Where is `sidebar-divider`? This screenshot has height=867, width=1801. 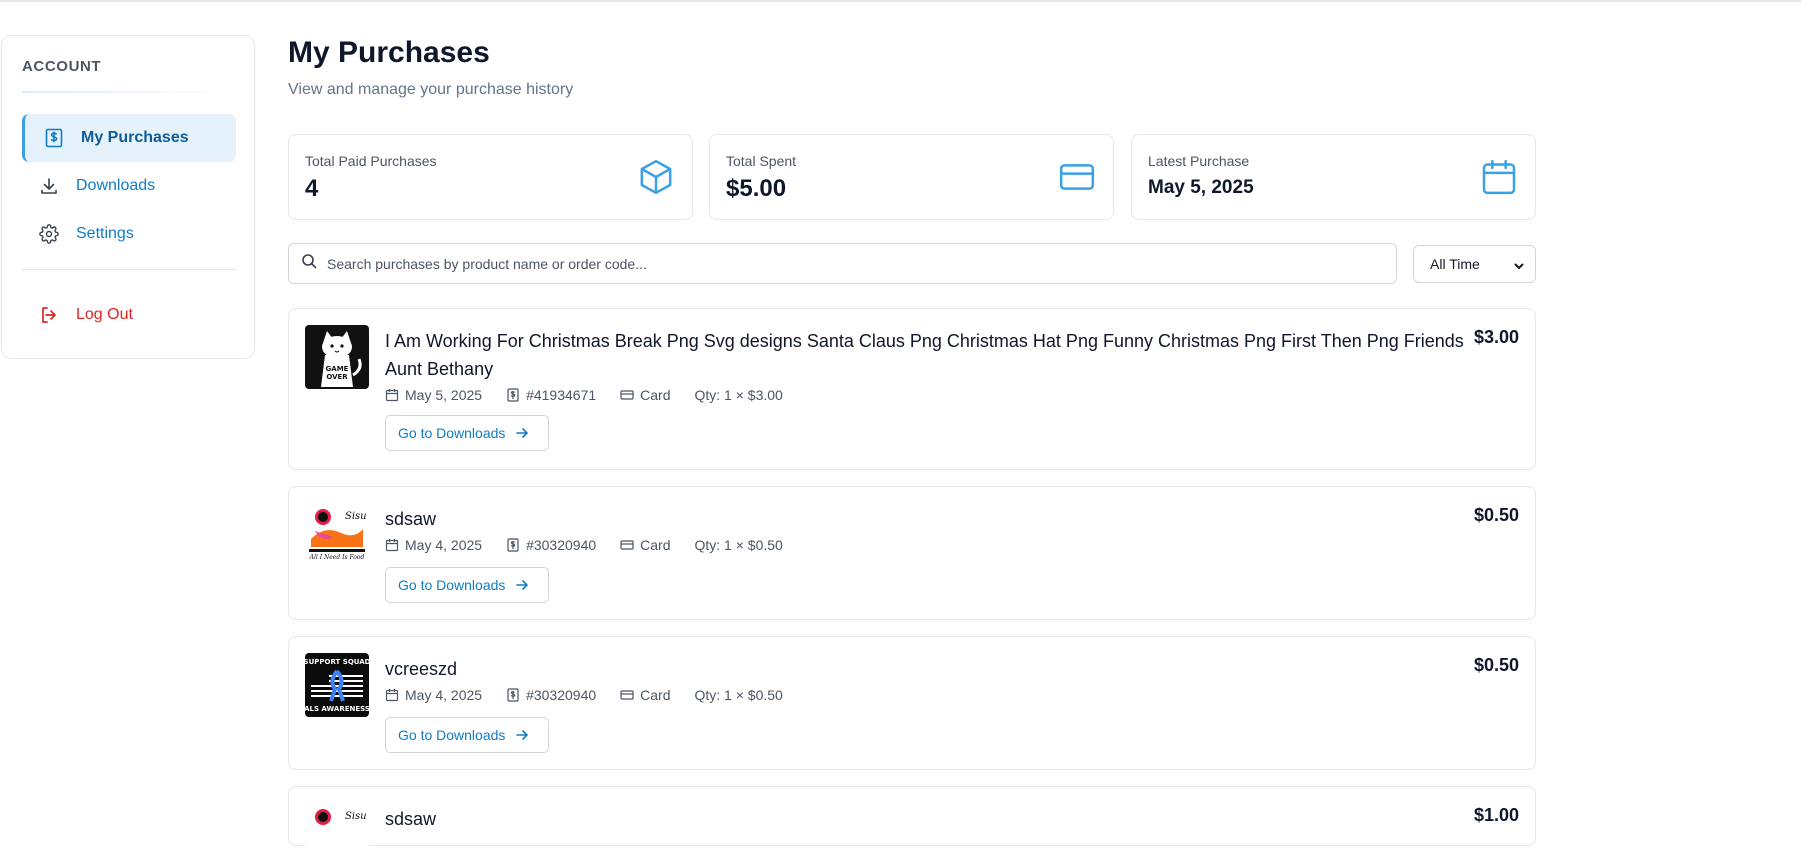 sidebar-divider is located at coordinates (129, 269).